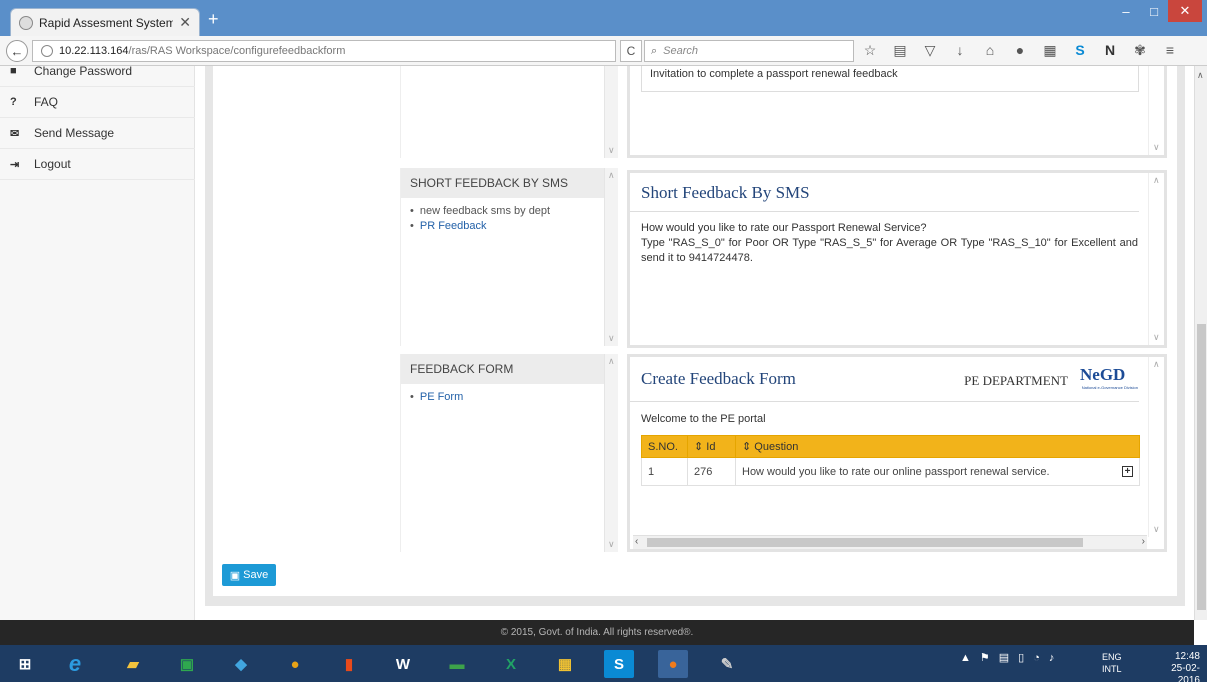  Describe the element at coordinates (930, 50) in the screenshot. I see `pocket-icon: ▽` at that location.